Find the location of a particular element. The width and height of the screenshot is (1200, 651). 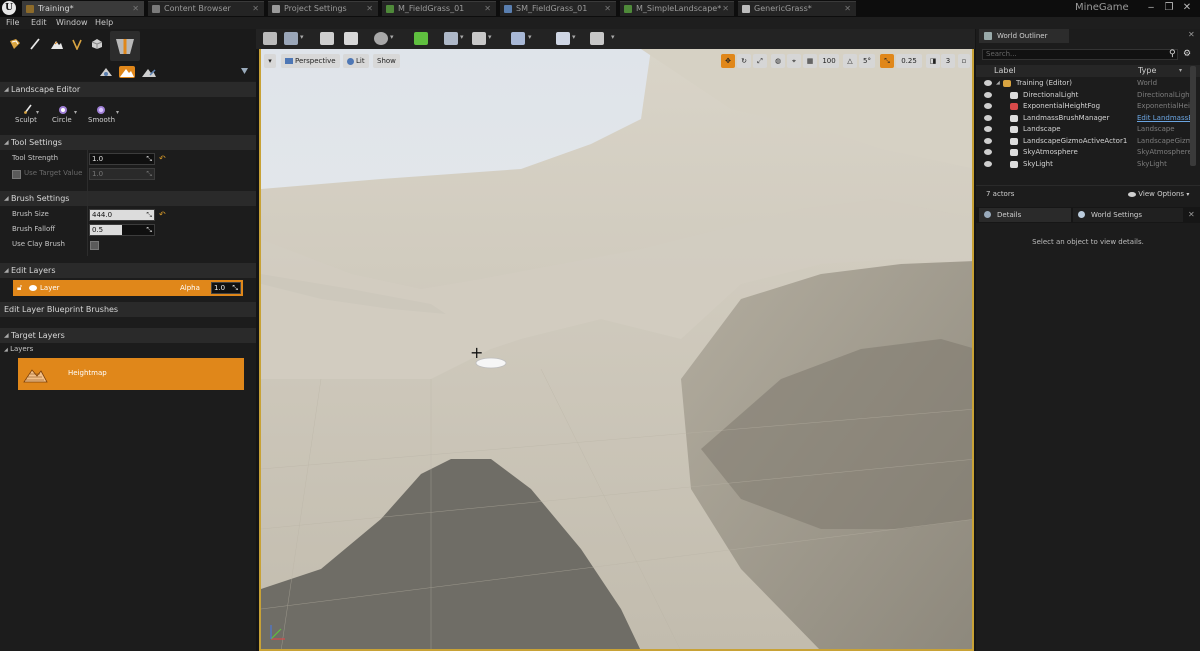

circle-brush-dropdown: Circle ▾ is located at coordinates (67, 115).